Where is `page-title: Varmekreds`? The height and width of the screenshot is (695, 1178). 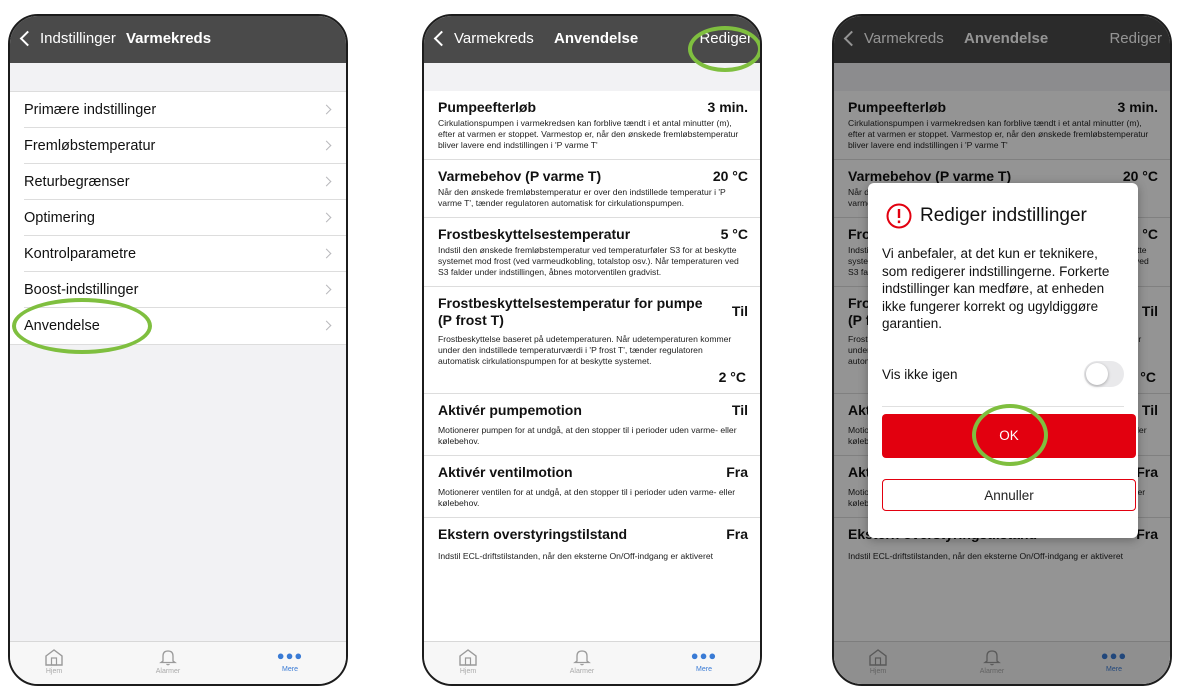
page-title: Varmekreds is located at coordinates (169, 38).